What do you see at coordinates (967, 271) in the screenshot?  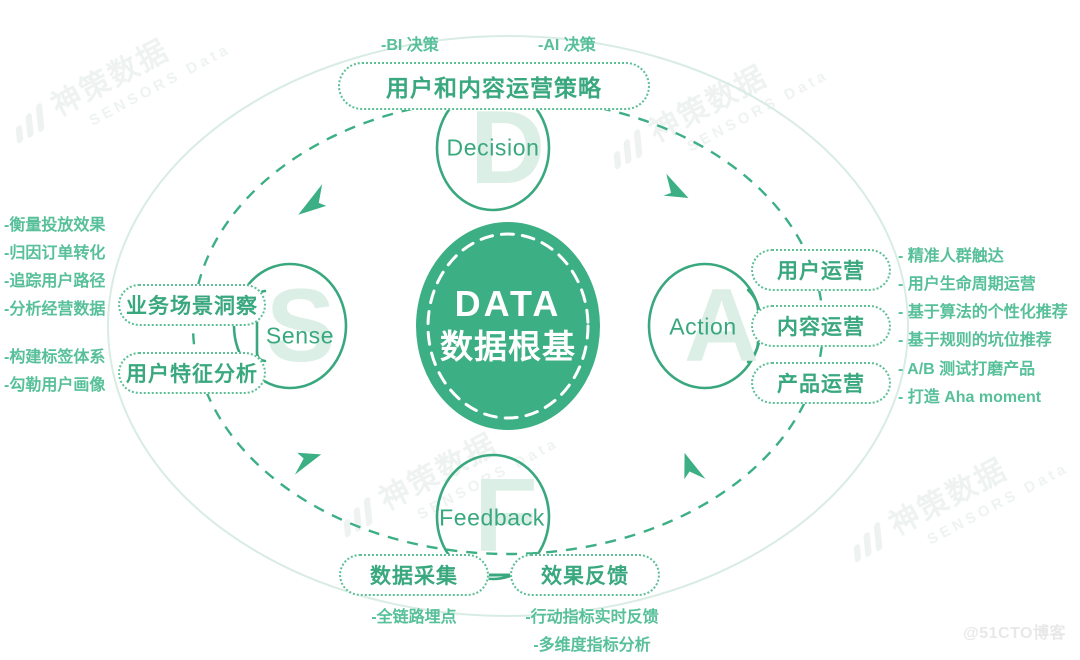 I see `action-detail-group-user: - 精准人群触达 - 用户生命周期运营` at bounding box center [967, 271].